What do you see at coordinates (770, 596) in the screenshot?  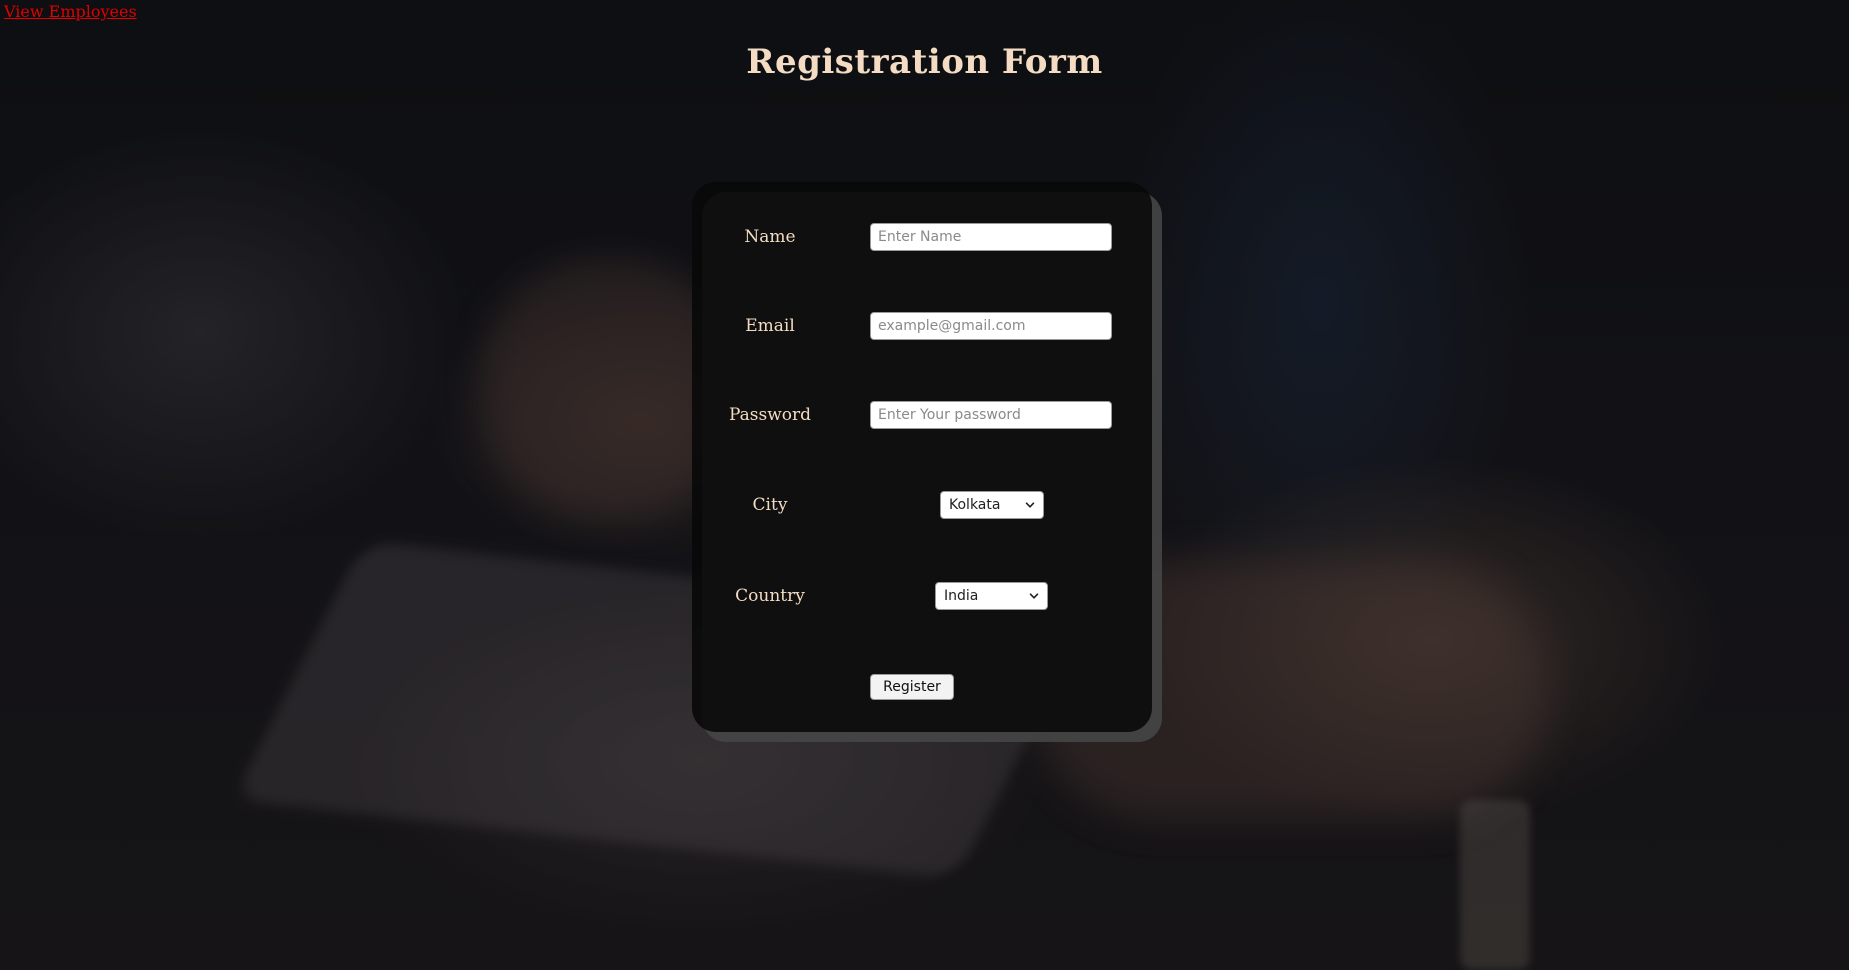 I see `country-label: Country` at bounding box center [770, 596].